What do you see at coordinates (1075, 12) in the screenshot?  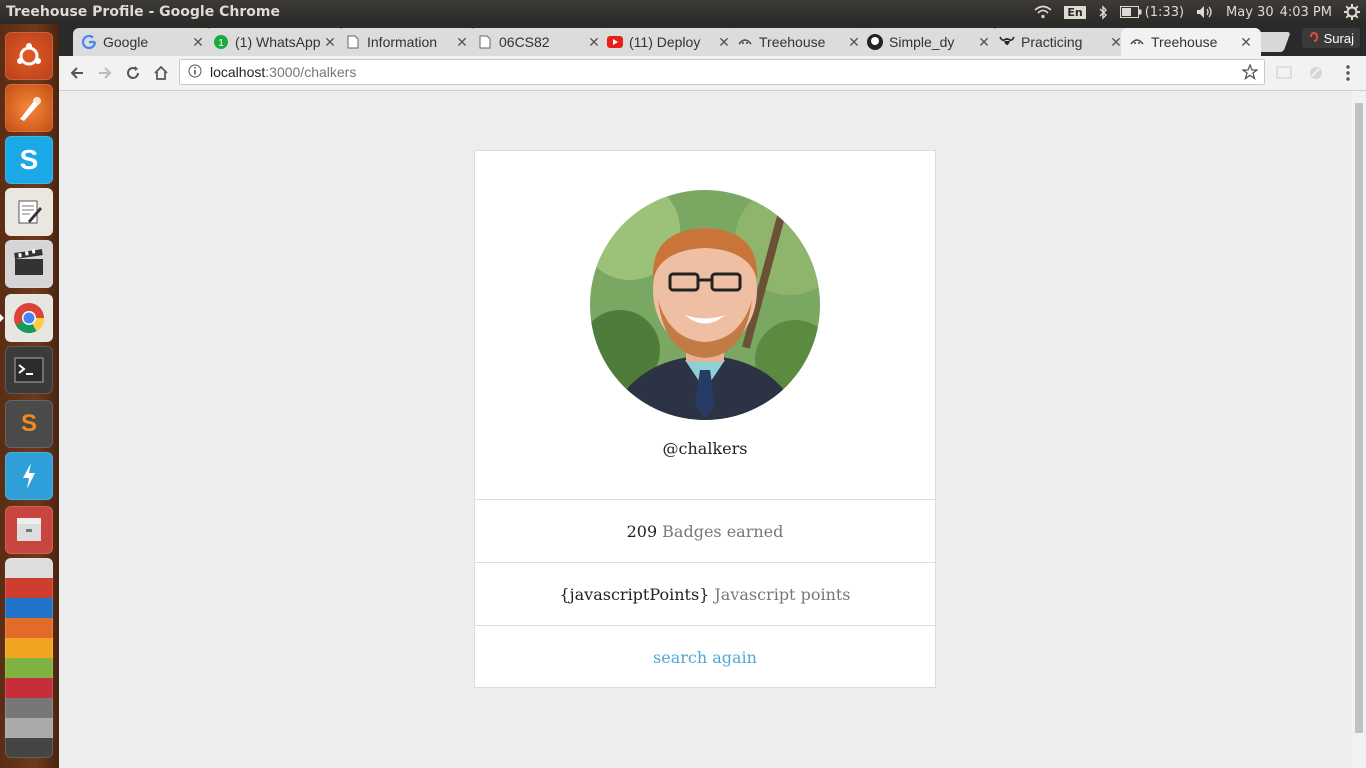 I see `keyboard-layout-indicator: En` at bounding box center [1075, 12].